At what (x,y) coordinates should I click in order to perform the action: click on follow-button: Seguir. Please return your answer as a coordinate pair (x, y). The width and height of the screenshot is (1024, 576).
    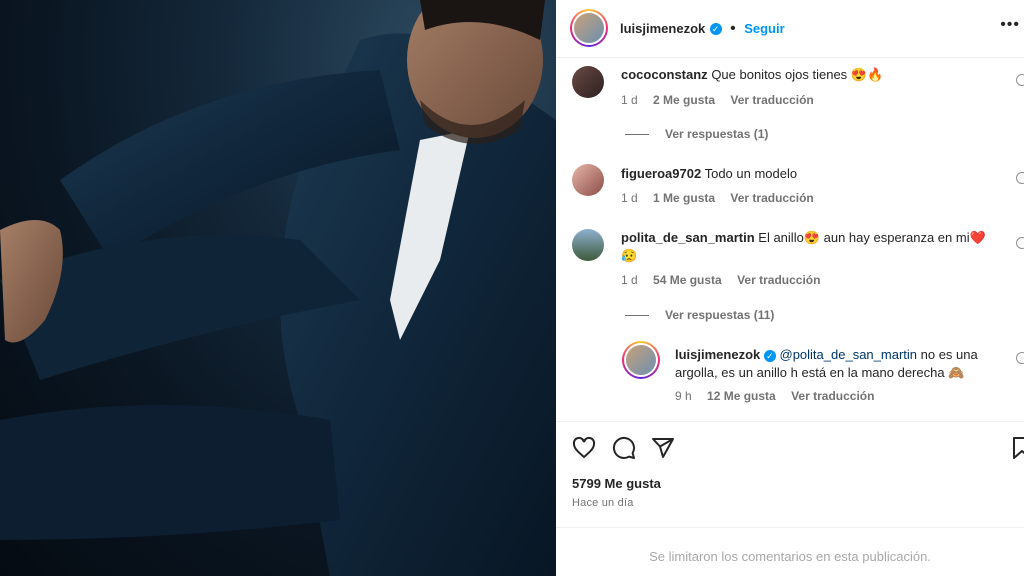
    Looking at the image, I should click on (764, 28).